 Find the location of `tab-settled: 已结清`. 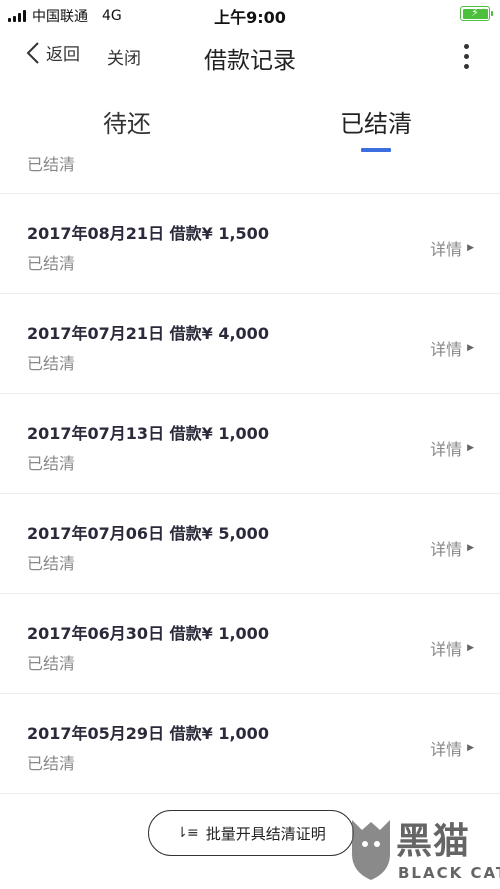

tab-settled: 已结清 is located at coordinates (376, 121).